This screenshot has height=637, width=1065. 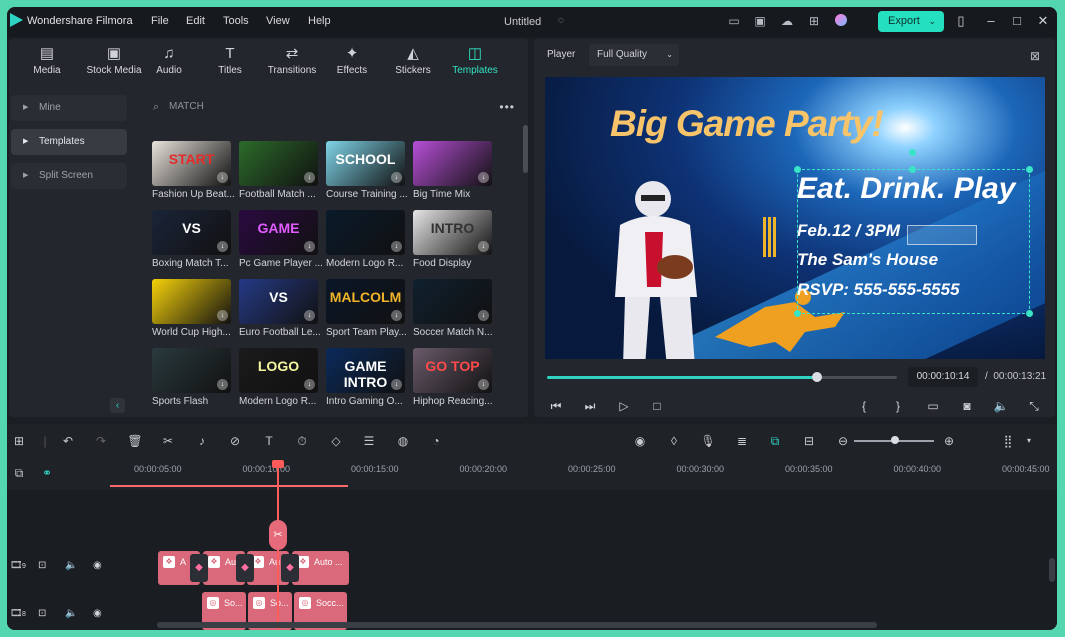 I want to click on timeline-vertical-scrollbar, so click(x=1052, y=570).